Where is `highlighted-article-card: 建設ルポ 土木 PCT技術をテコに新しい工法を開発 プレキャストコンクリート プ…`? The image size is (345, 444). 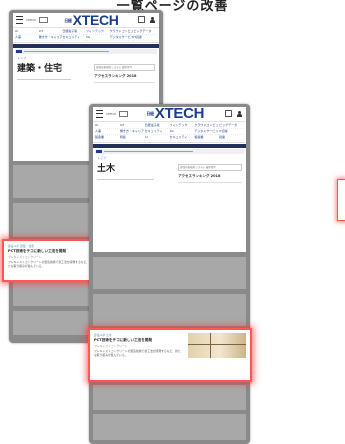
highlighted-article-card: 建設ルポ 土木 PCT技術をテコに新しい工法を開発 プレキャストコンクリート プ… is located at coordinates (170, 355).